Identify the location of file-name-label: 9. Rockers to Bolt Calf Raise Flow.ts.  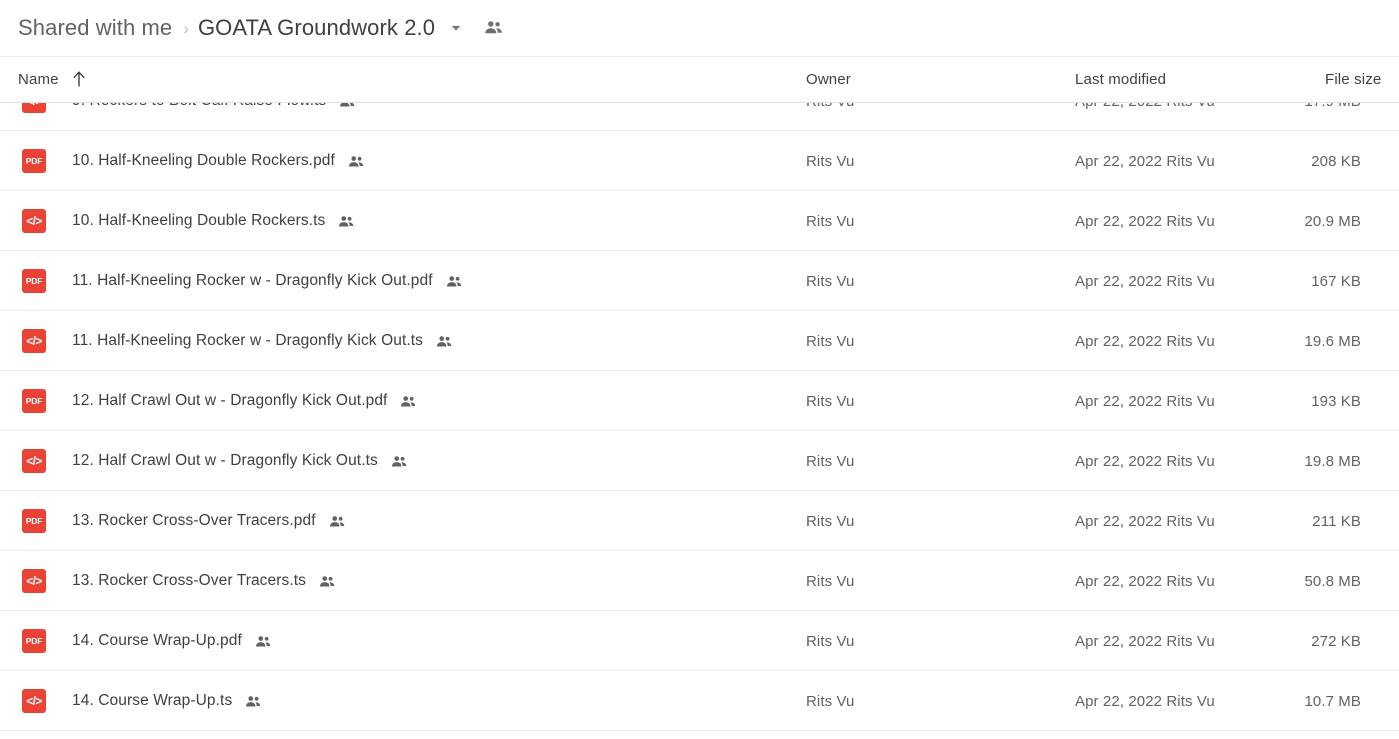
(199, 106).